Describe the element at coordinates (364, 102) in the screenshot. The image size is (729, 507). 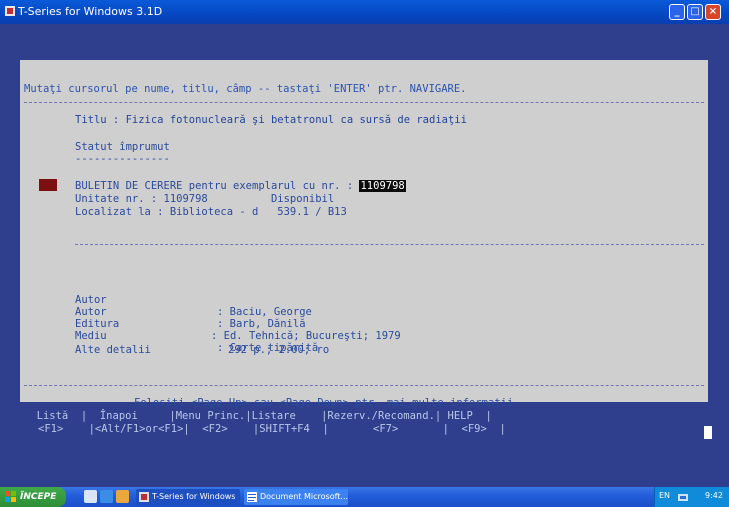
I see `divider-top` at that location.